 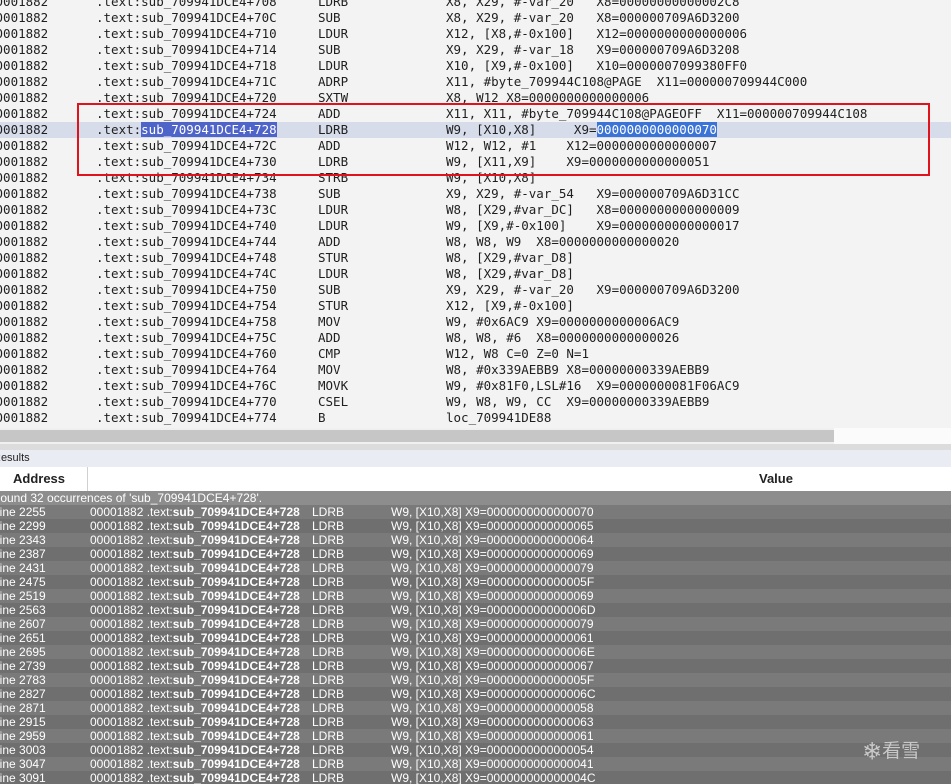 I want to click on operands: W9, W8, W9, CC X9=00000000339AEBB9, so click(x=578, y=401).